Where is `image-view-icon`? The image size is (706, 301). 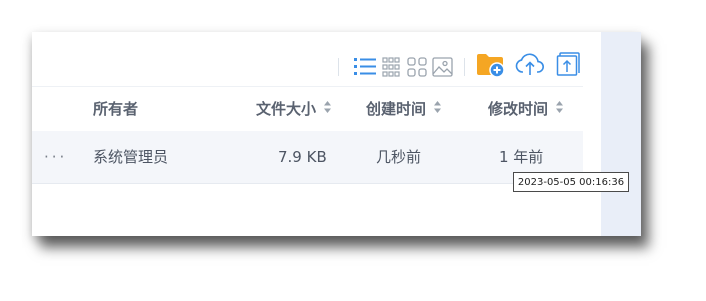 image-view-icon is located at coordinates (442, 69).